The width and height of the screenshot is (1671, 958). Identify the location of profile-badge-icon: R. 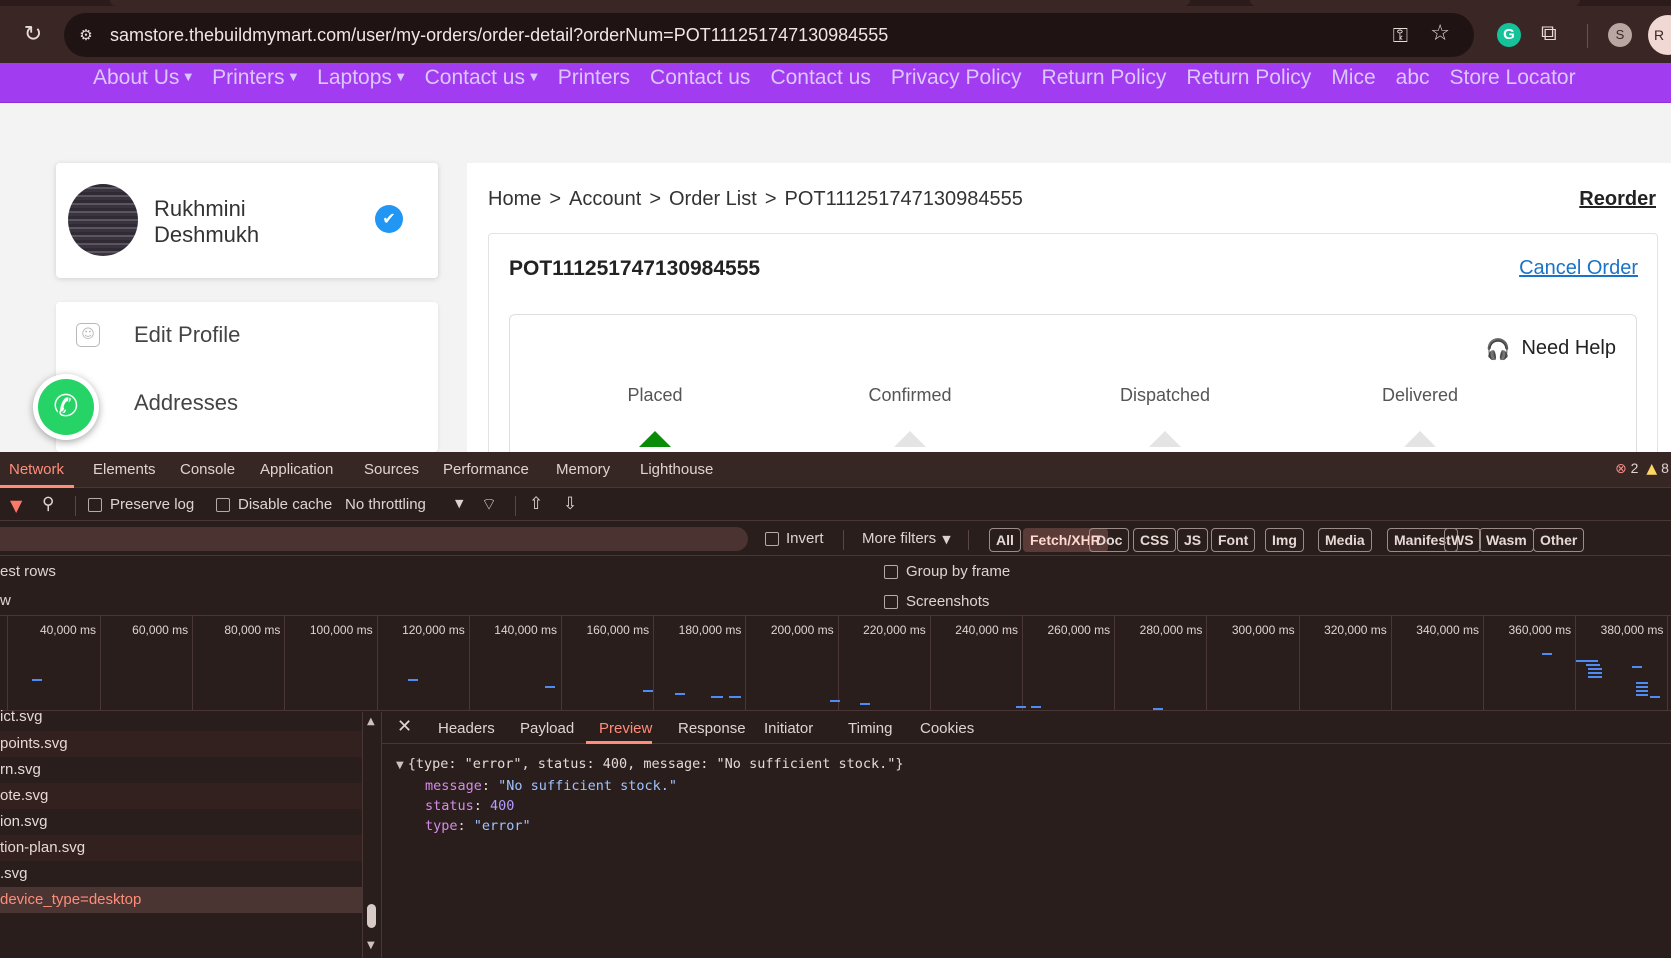
(1659, 35).